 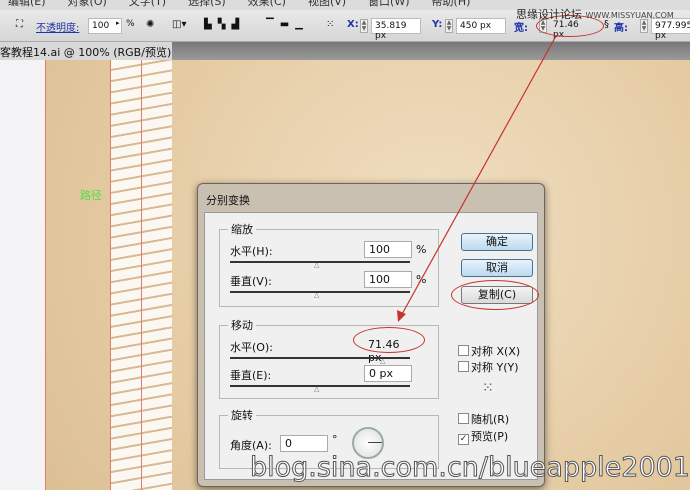 I want to click on watermark-bottom: blog.sina.com.cn/blueapple2001, so click(x=469, y=468).